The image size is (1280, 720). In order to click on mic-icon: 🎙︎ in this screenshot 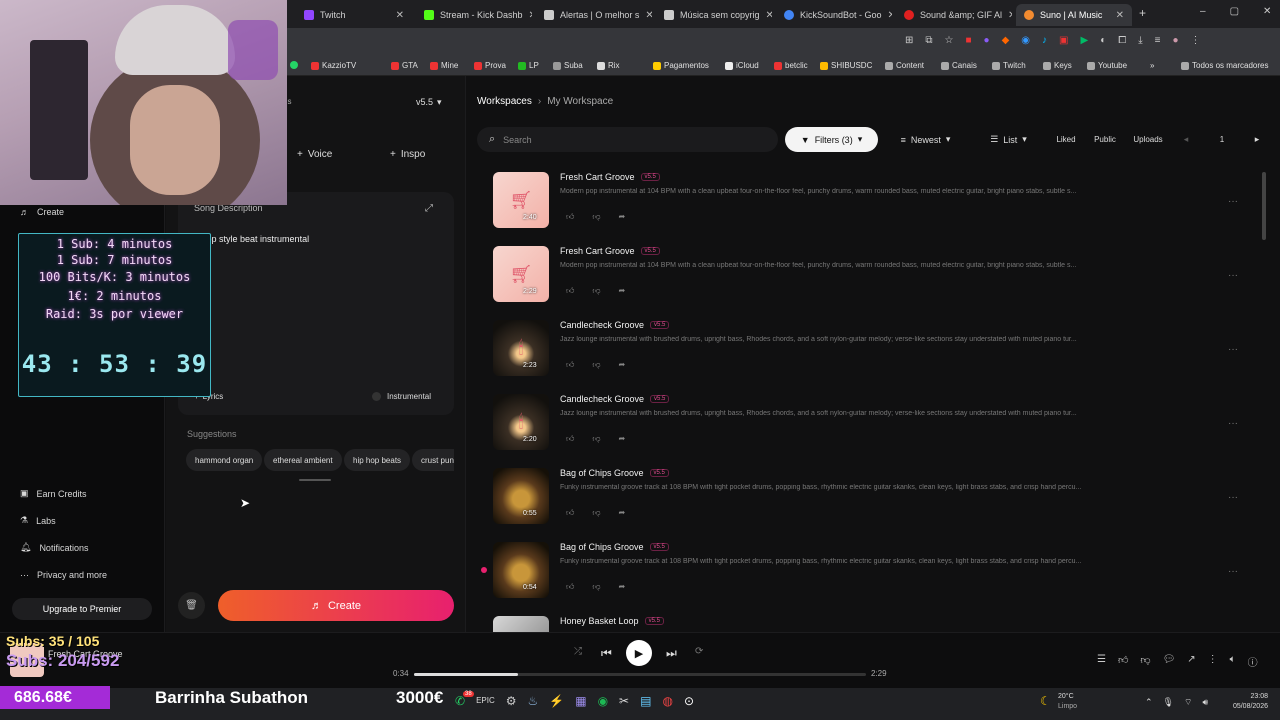, I will do `click(1168, 702)`.